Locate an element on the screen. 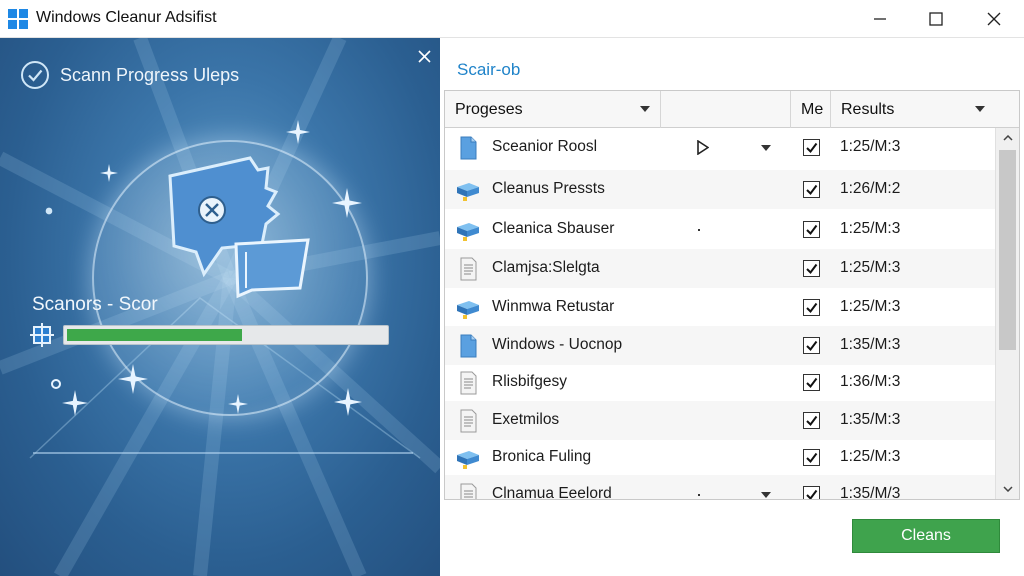 The height and width of the screenshot is (576, 1024). close-button is located at coordinates (994, 19).